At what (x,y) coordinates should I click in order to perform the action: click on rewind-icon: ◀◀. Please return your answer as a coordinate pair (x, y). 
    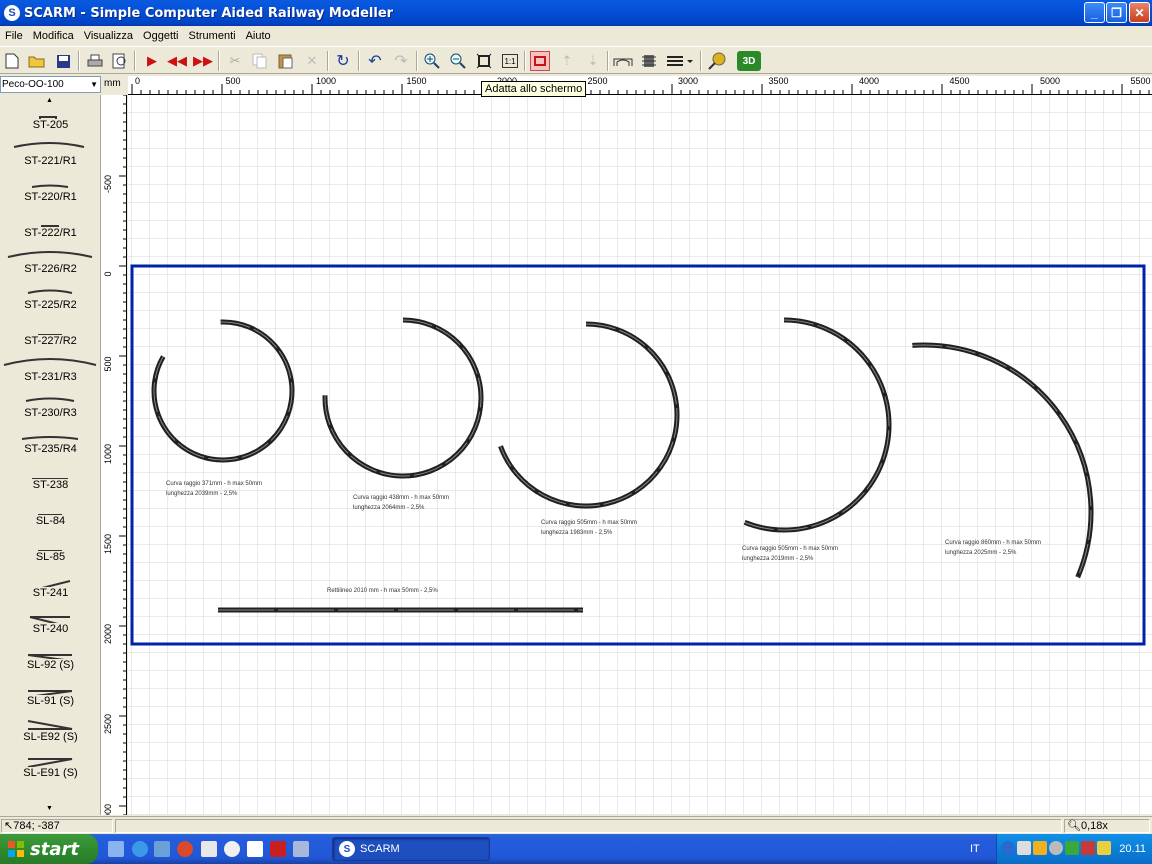
    Looking at the image, I should click on (177, 61).